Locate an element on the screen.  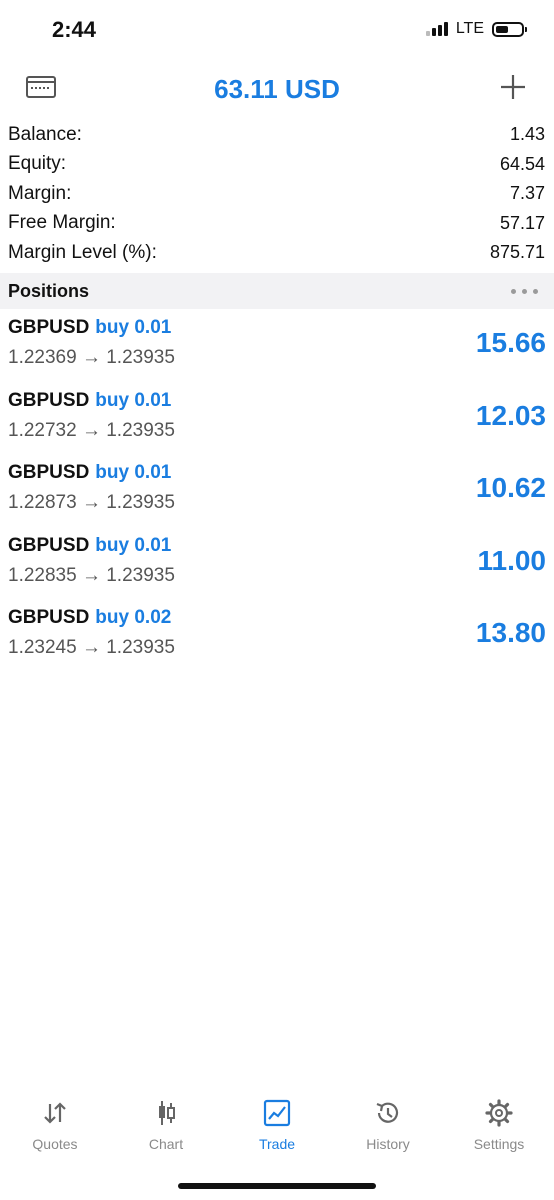
tab-label: History is located at coordinates (388, 1144).